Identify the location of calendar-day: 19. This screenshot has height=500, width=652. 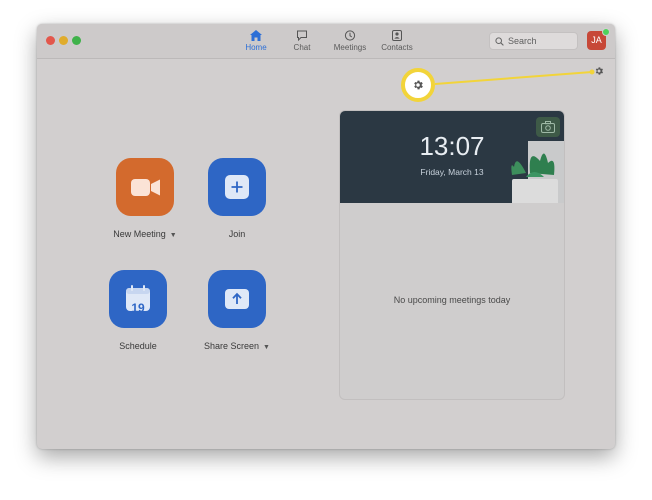
(138, 308).